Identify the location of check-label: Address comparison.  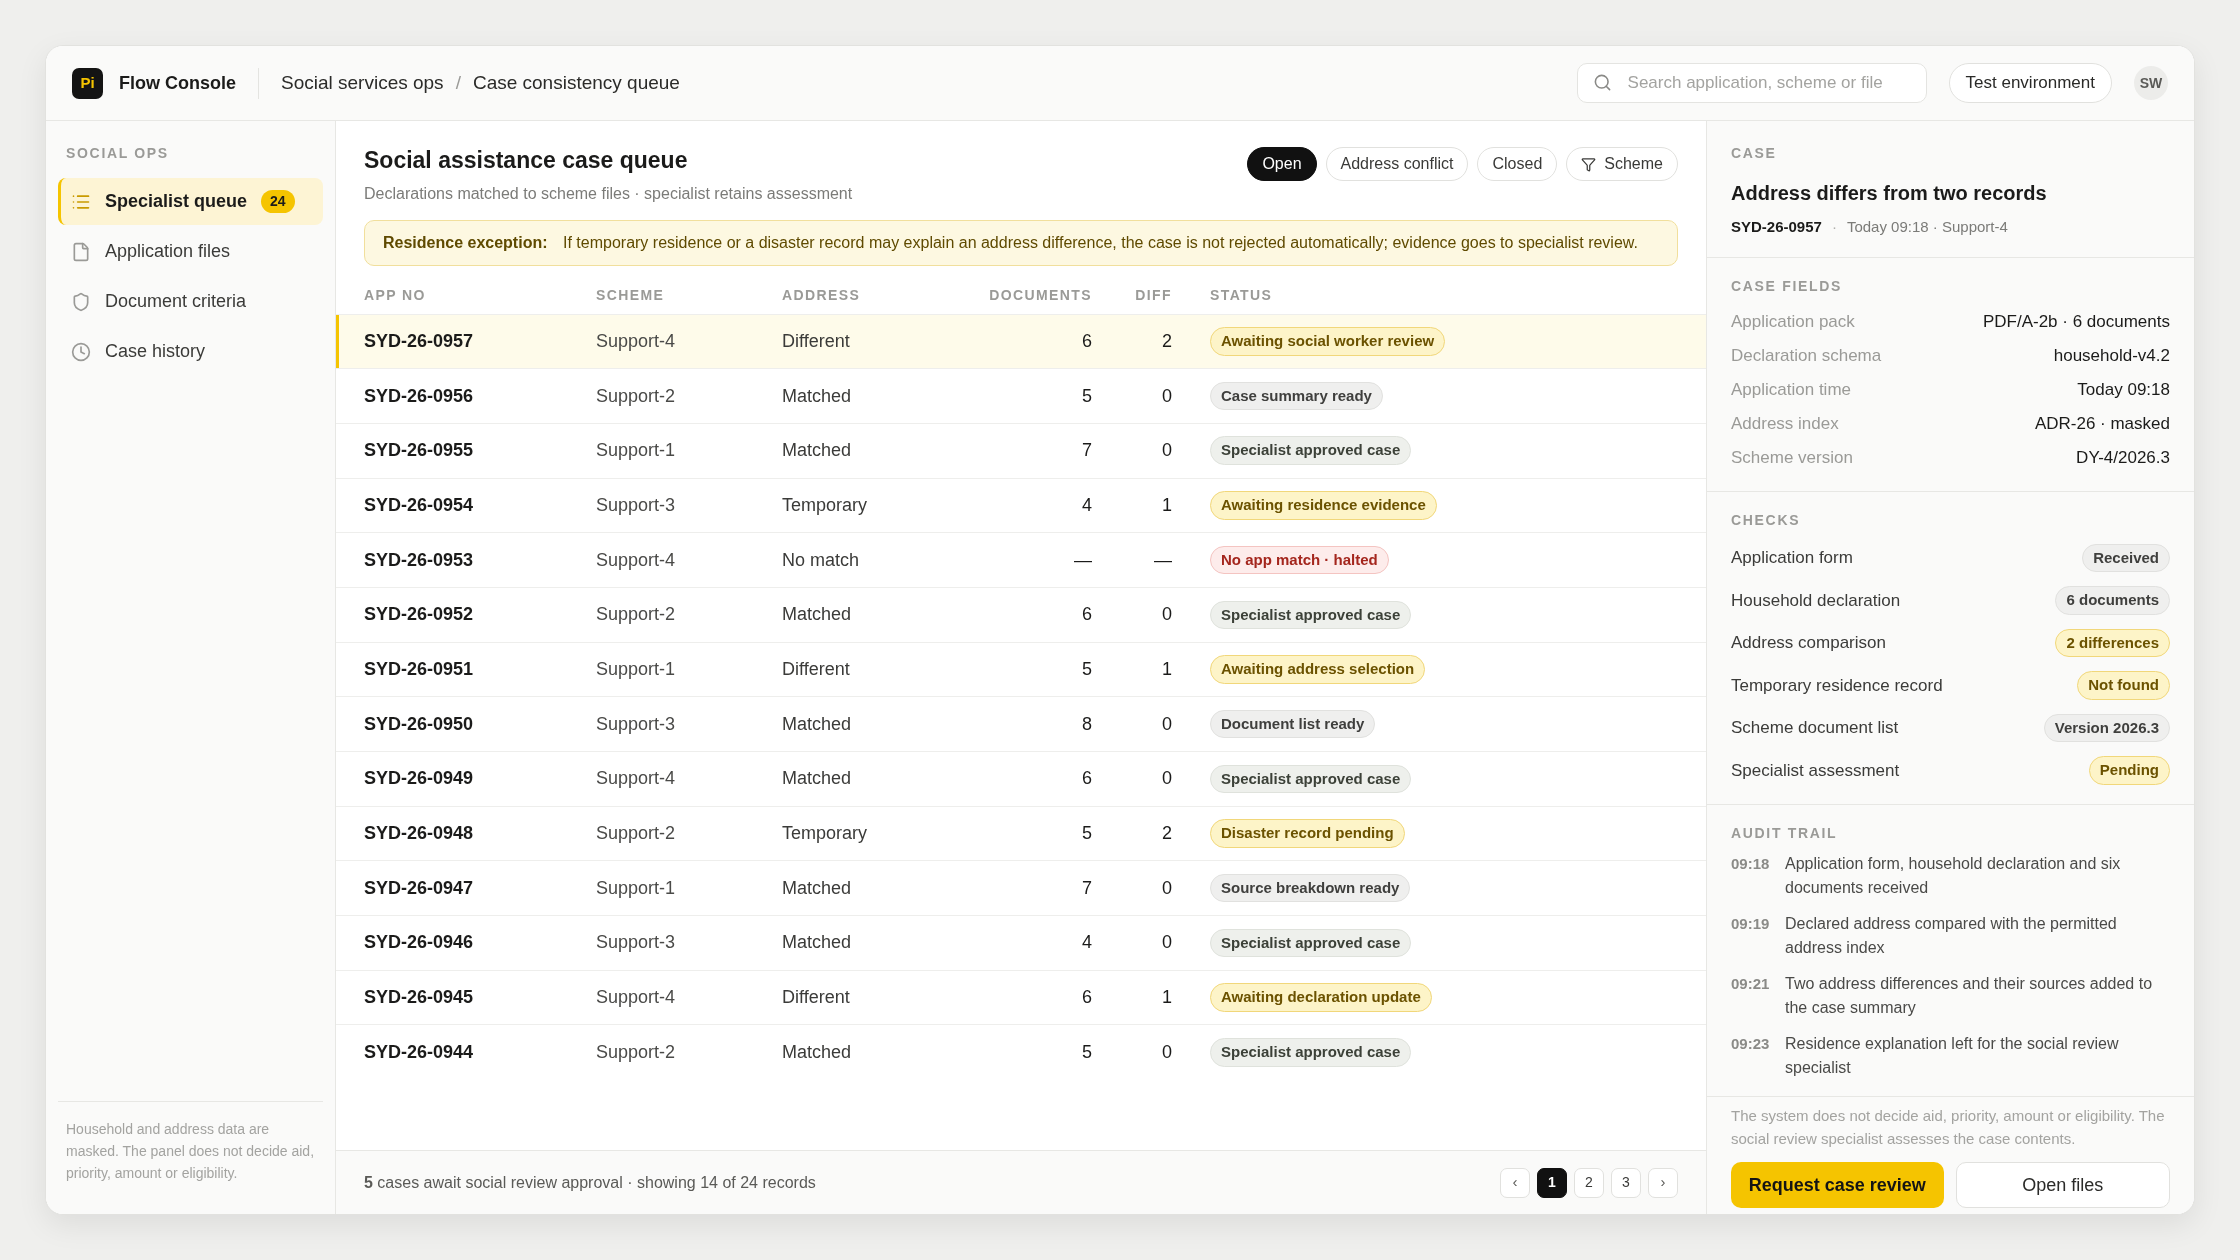
(1808, 643).